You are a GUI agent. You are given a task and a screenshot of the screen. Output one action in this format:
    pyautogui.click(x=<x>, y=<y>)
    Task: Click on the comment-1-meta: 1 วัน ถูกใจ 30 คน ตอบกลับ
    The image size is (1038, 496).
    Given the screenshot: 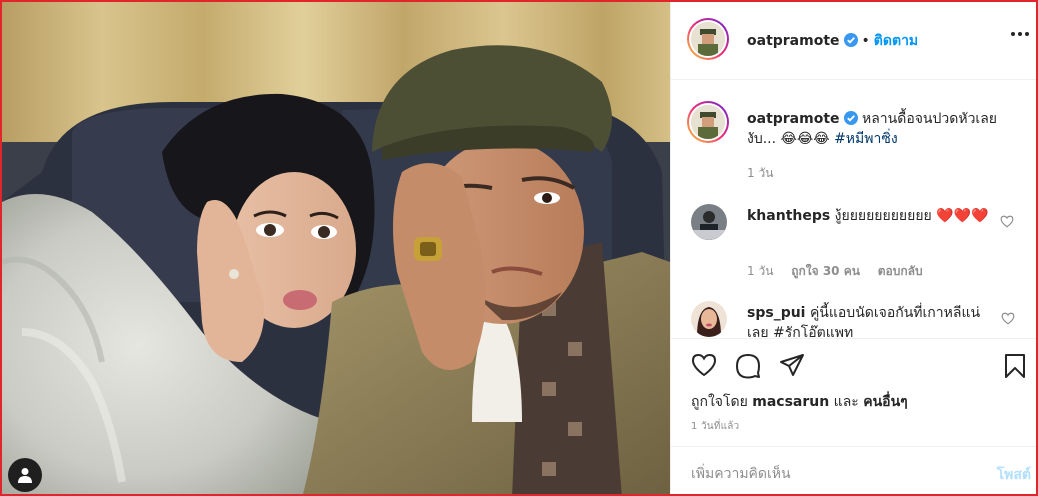 What is the action you would take?
    pyautogui.click(x=842, y=271)
    